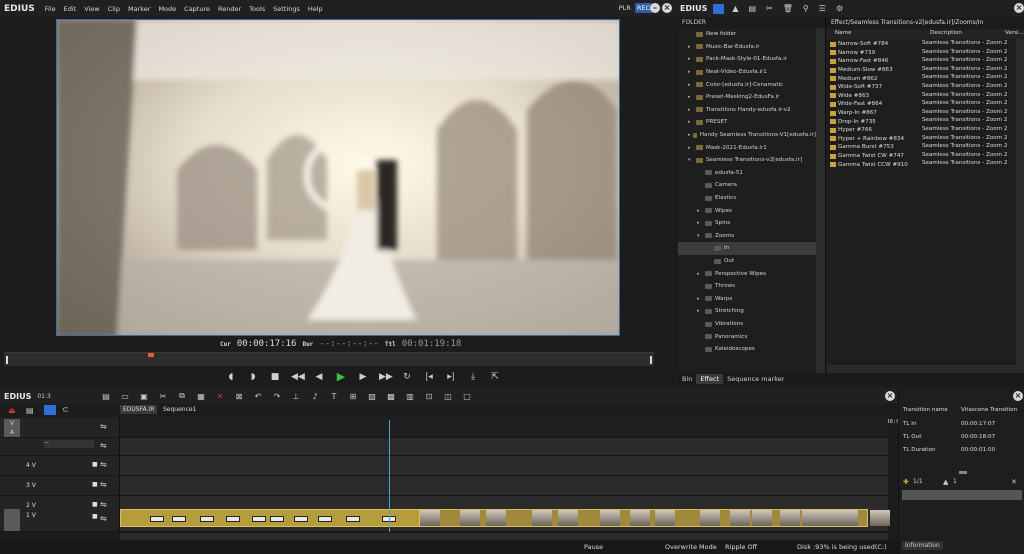  What do you see at coordinates (197, 9) in the screenshot?
I see `menu-capture: Capture` at bounding box center [197, 9].